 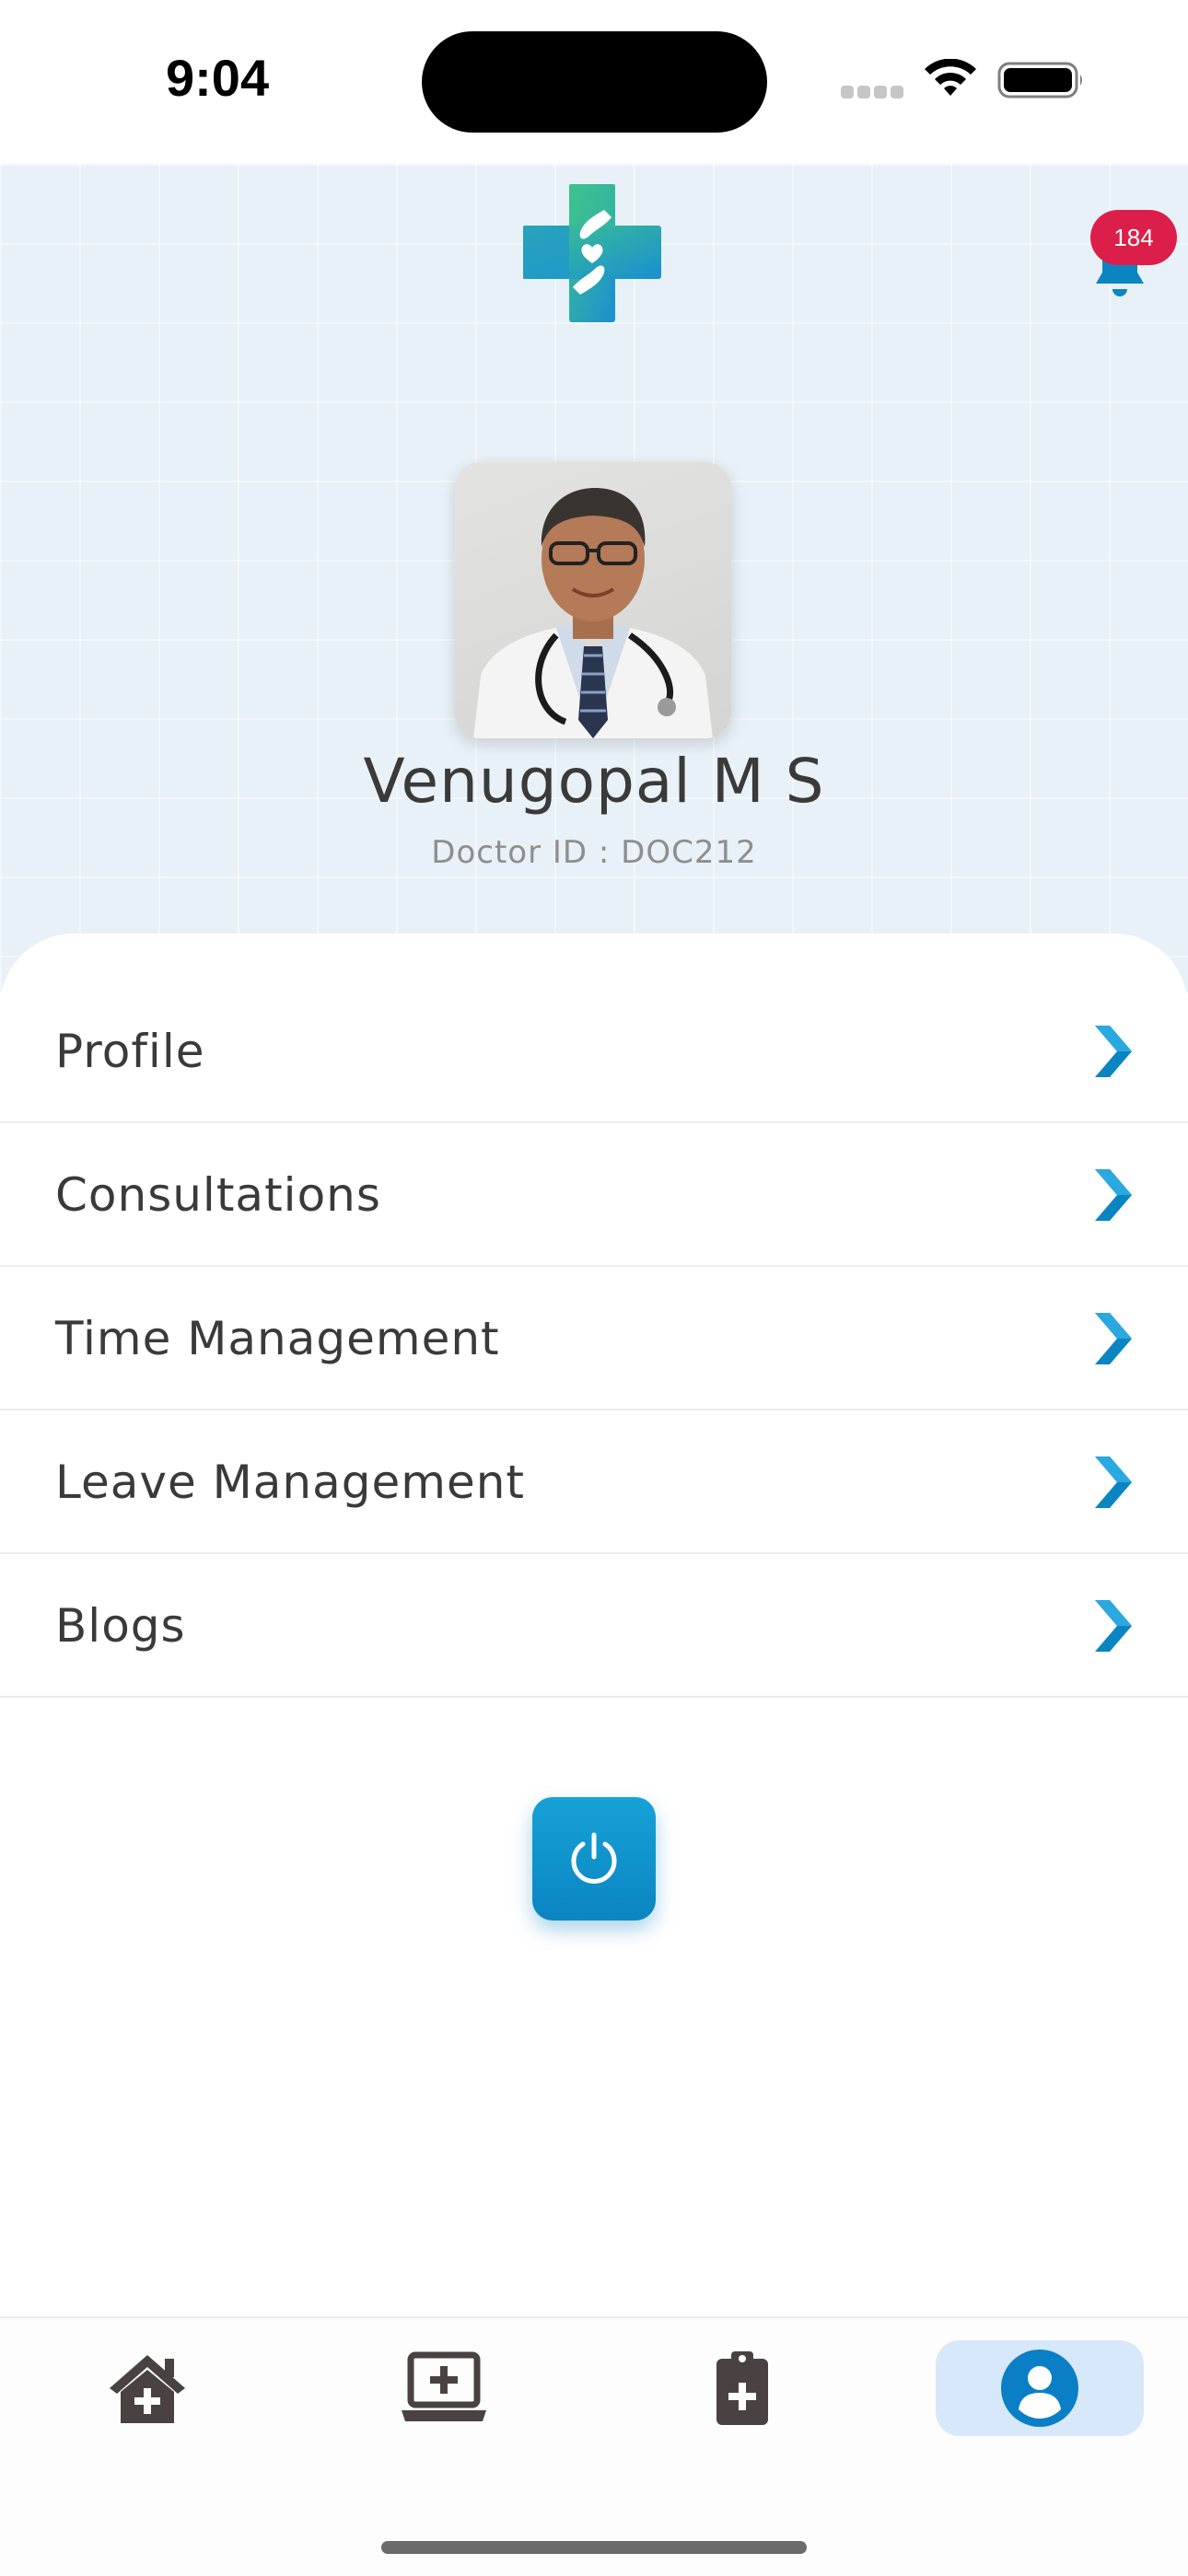 I want to click on bottom-tab-bar, so click(x=594, y=2446).